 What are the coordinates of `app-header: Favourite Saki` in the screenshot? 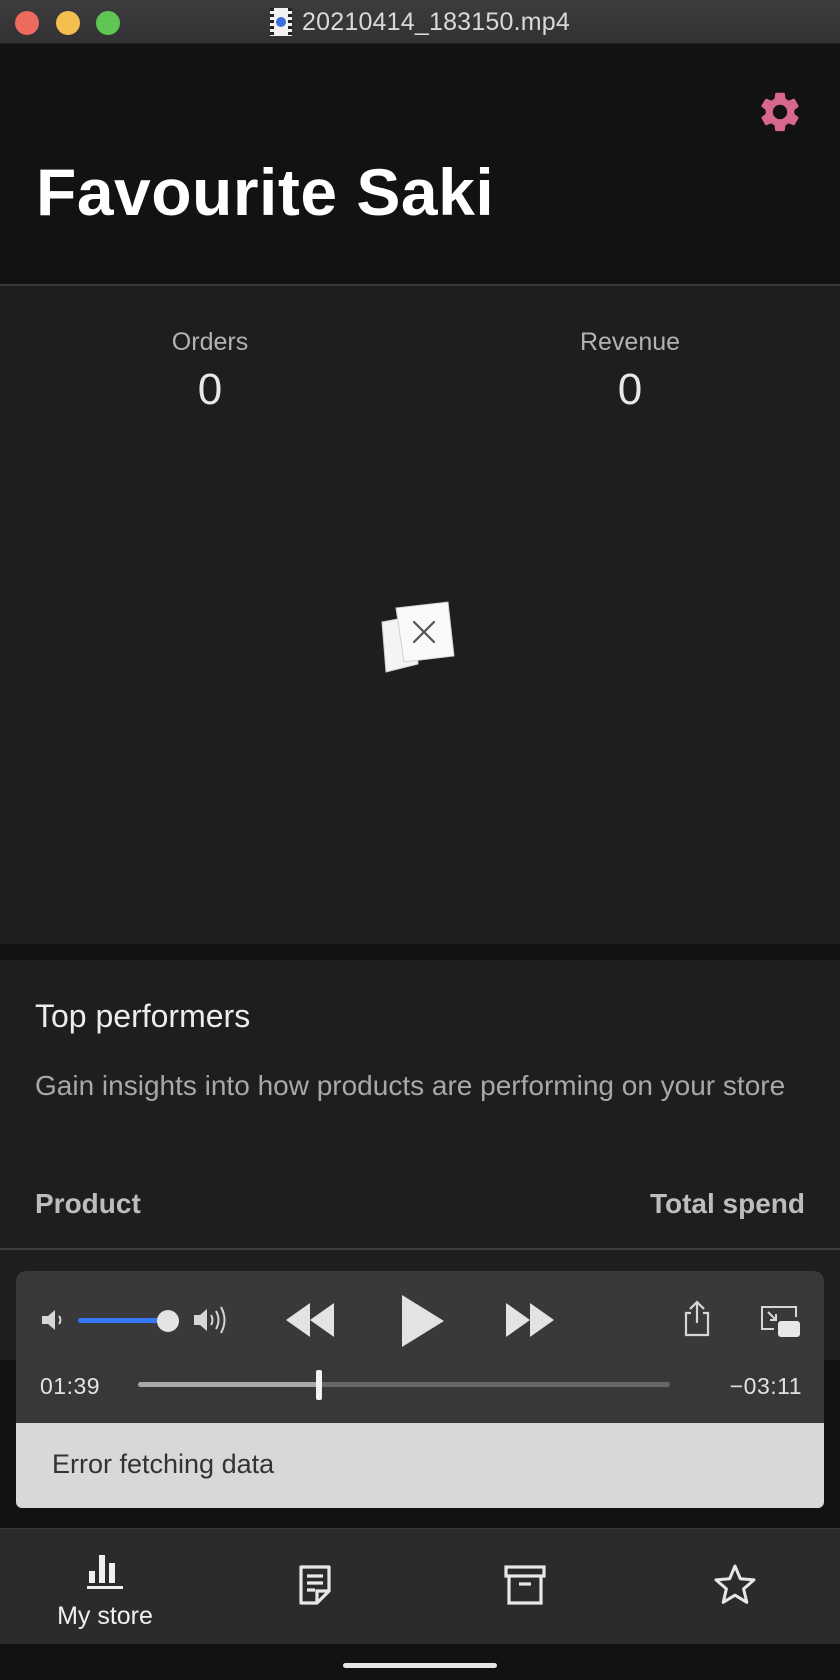 It's located at (420, 164).